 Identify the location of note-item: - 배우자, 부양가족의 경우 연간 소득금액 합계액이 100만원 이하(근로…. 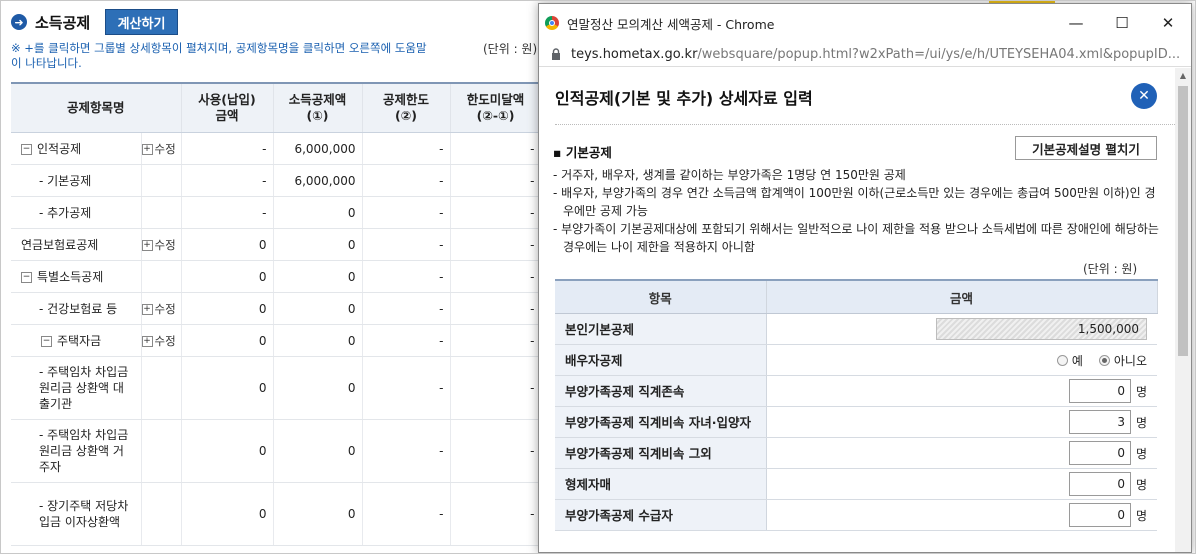
(854, 202).